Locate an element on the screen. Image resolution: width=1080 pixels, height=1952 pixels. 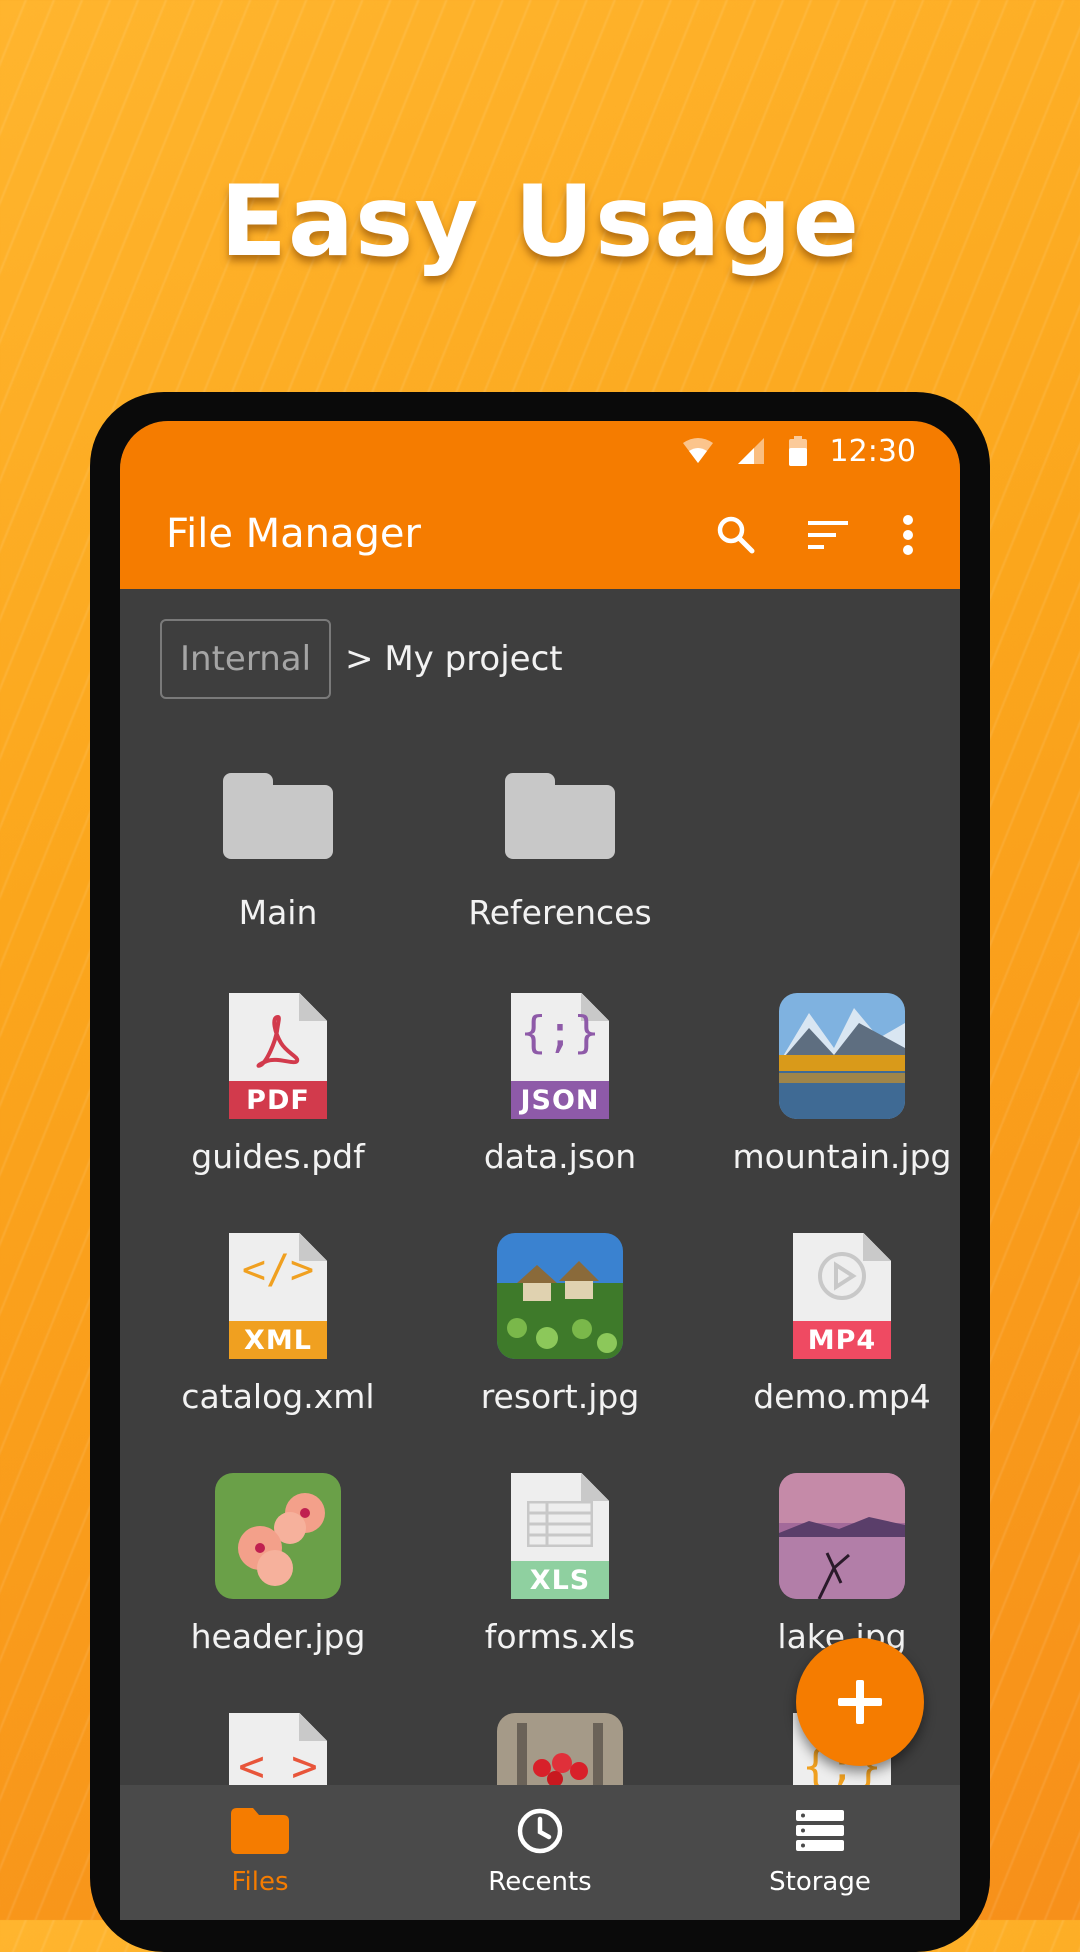
clock-icon is located at coordinates (540, 1831).